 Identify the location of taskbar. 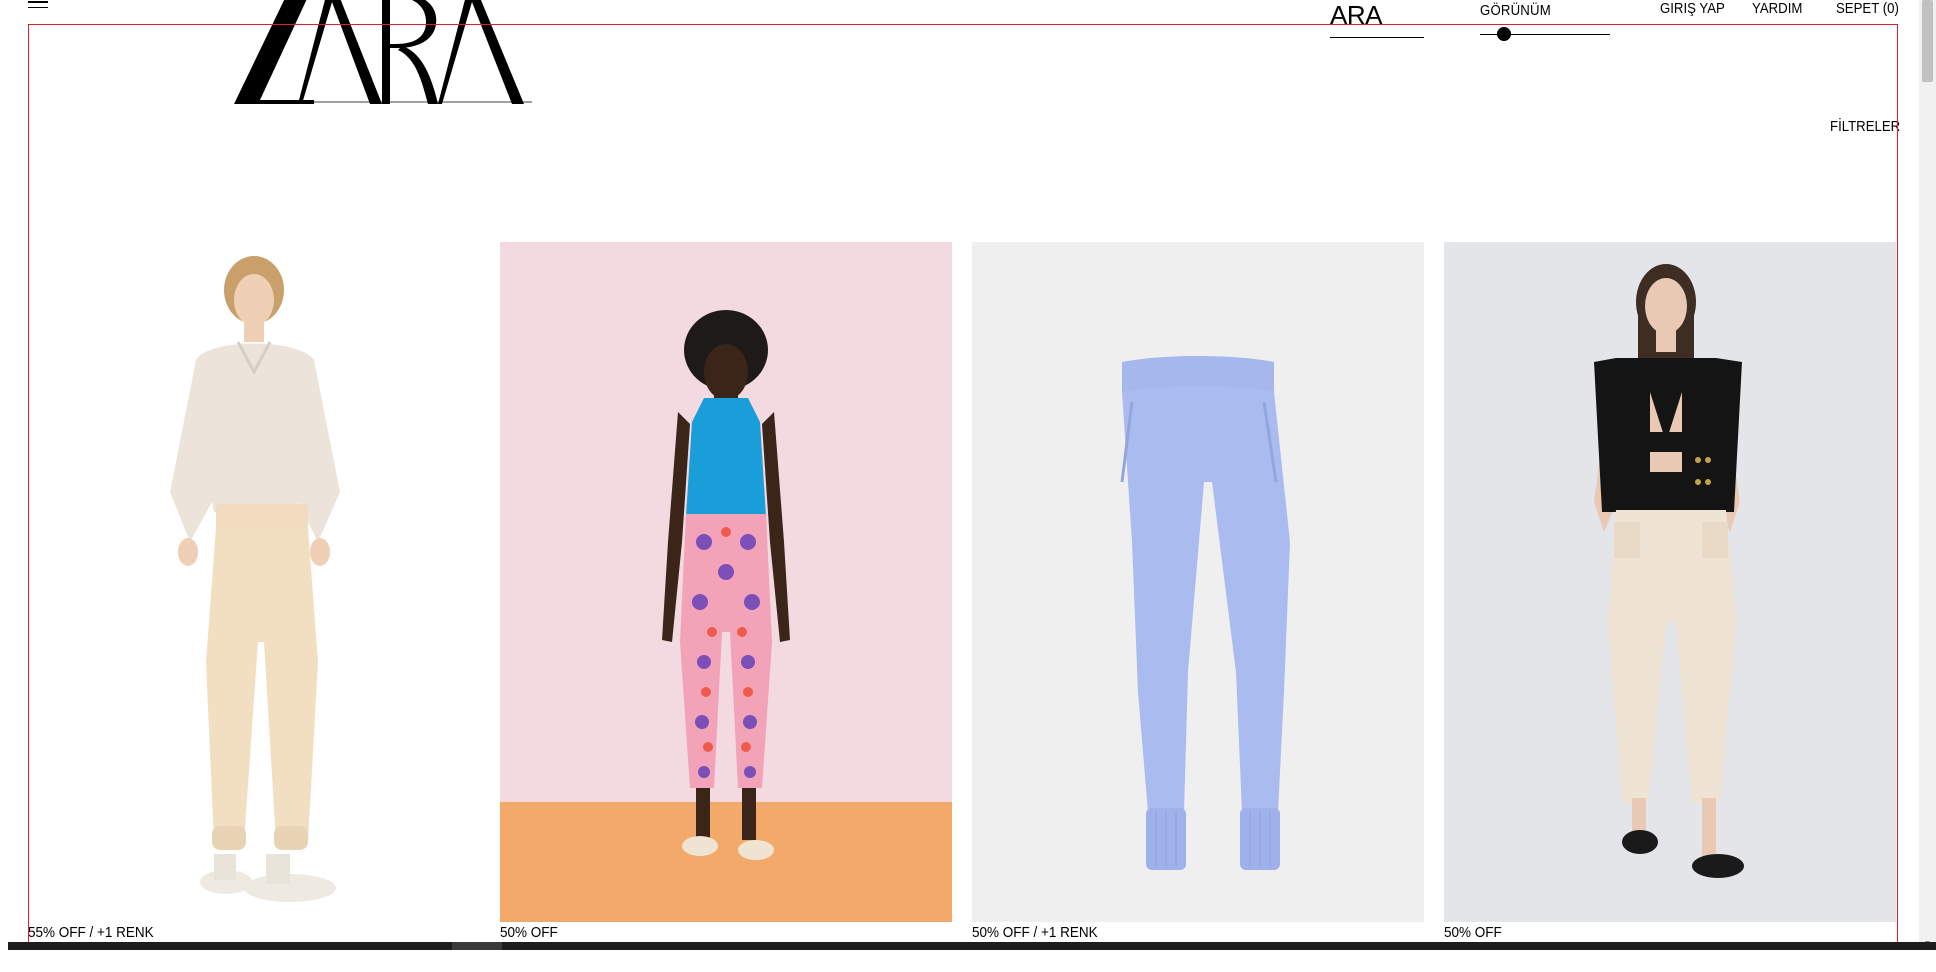
(972, 946).